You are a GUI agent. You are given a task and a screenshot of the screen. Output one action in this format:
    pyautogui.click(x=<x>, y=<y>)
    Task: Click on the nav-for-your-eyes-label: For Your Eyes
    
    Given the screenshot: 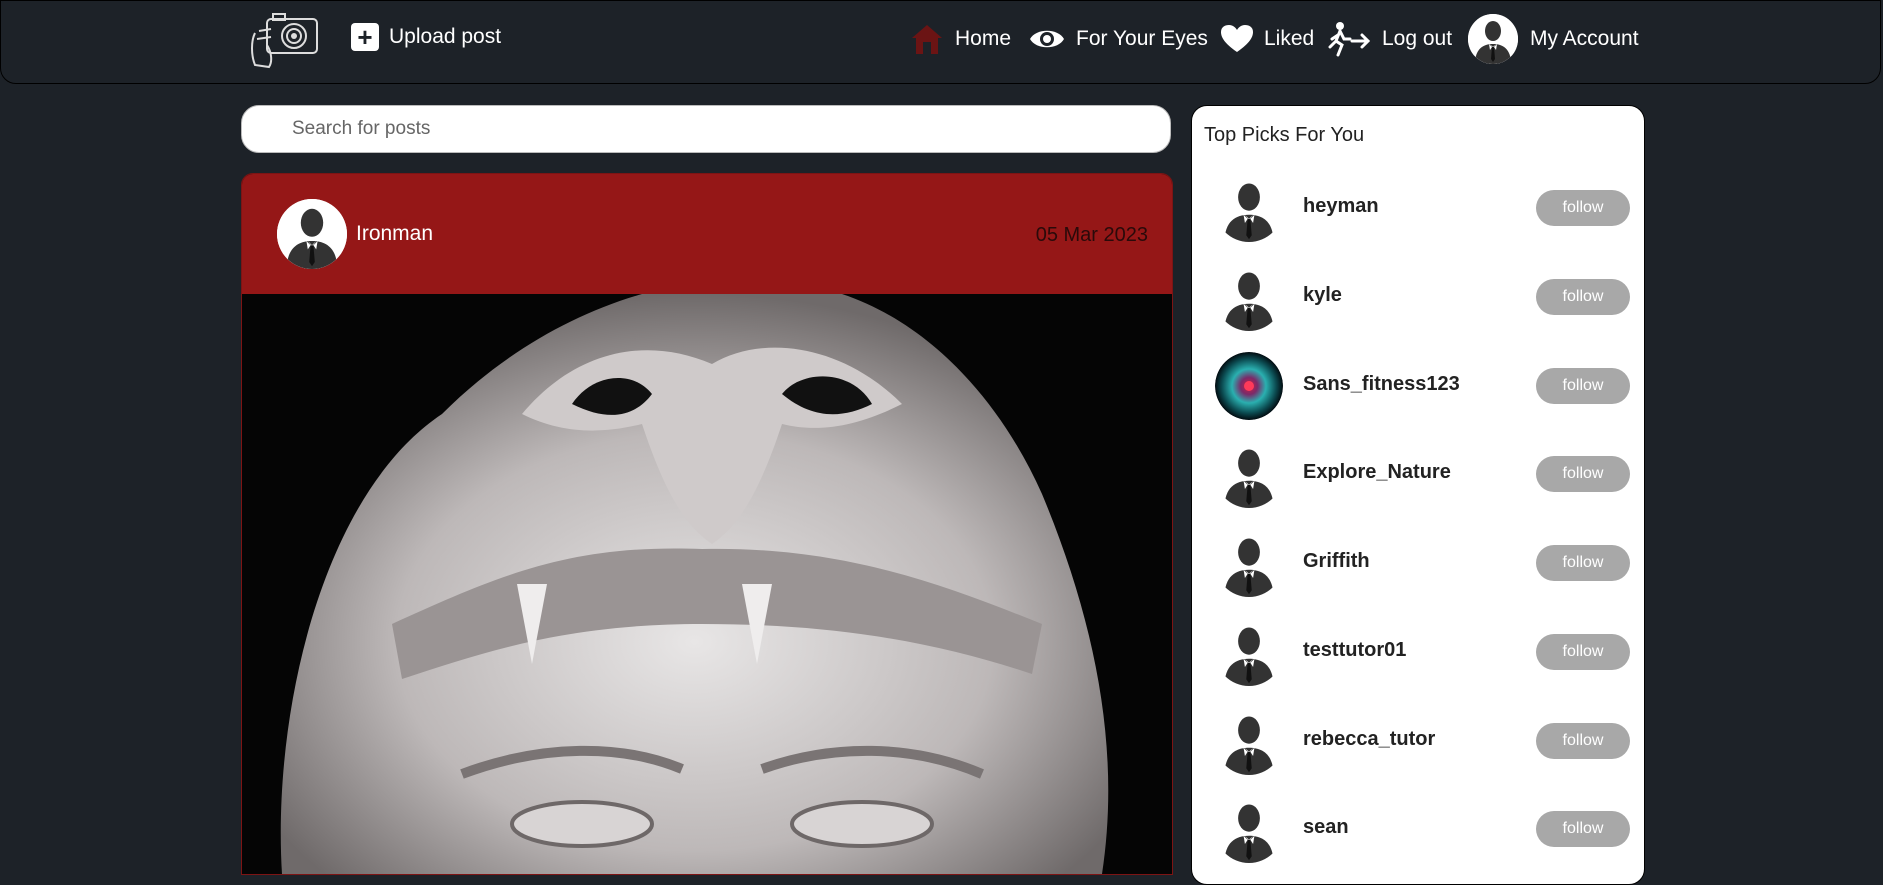 What is the action you would take?
    pyautogui.click(x=1142, y=38)
    